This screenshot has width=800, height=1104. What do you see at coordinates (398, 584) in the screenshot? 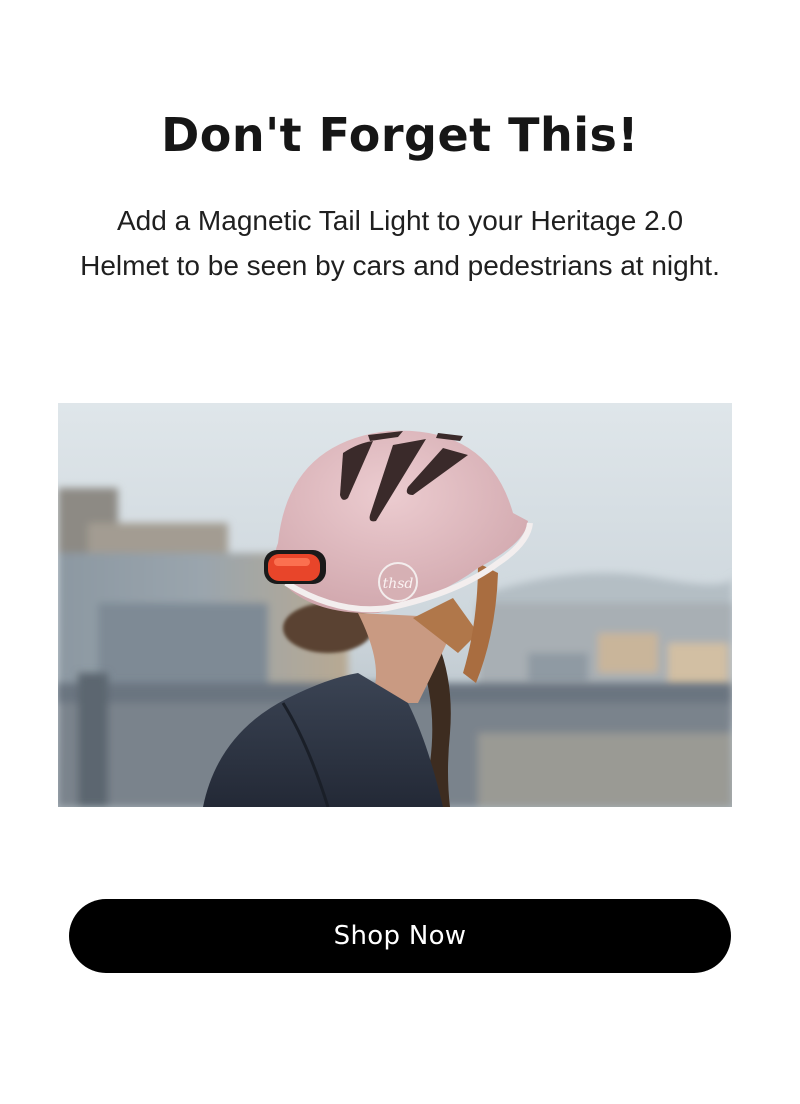
I see `helmet-logo-text: thsd` at bounding box center [398, 584].